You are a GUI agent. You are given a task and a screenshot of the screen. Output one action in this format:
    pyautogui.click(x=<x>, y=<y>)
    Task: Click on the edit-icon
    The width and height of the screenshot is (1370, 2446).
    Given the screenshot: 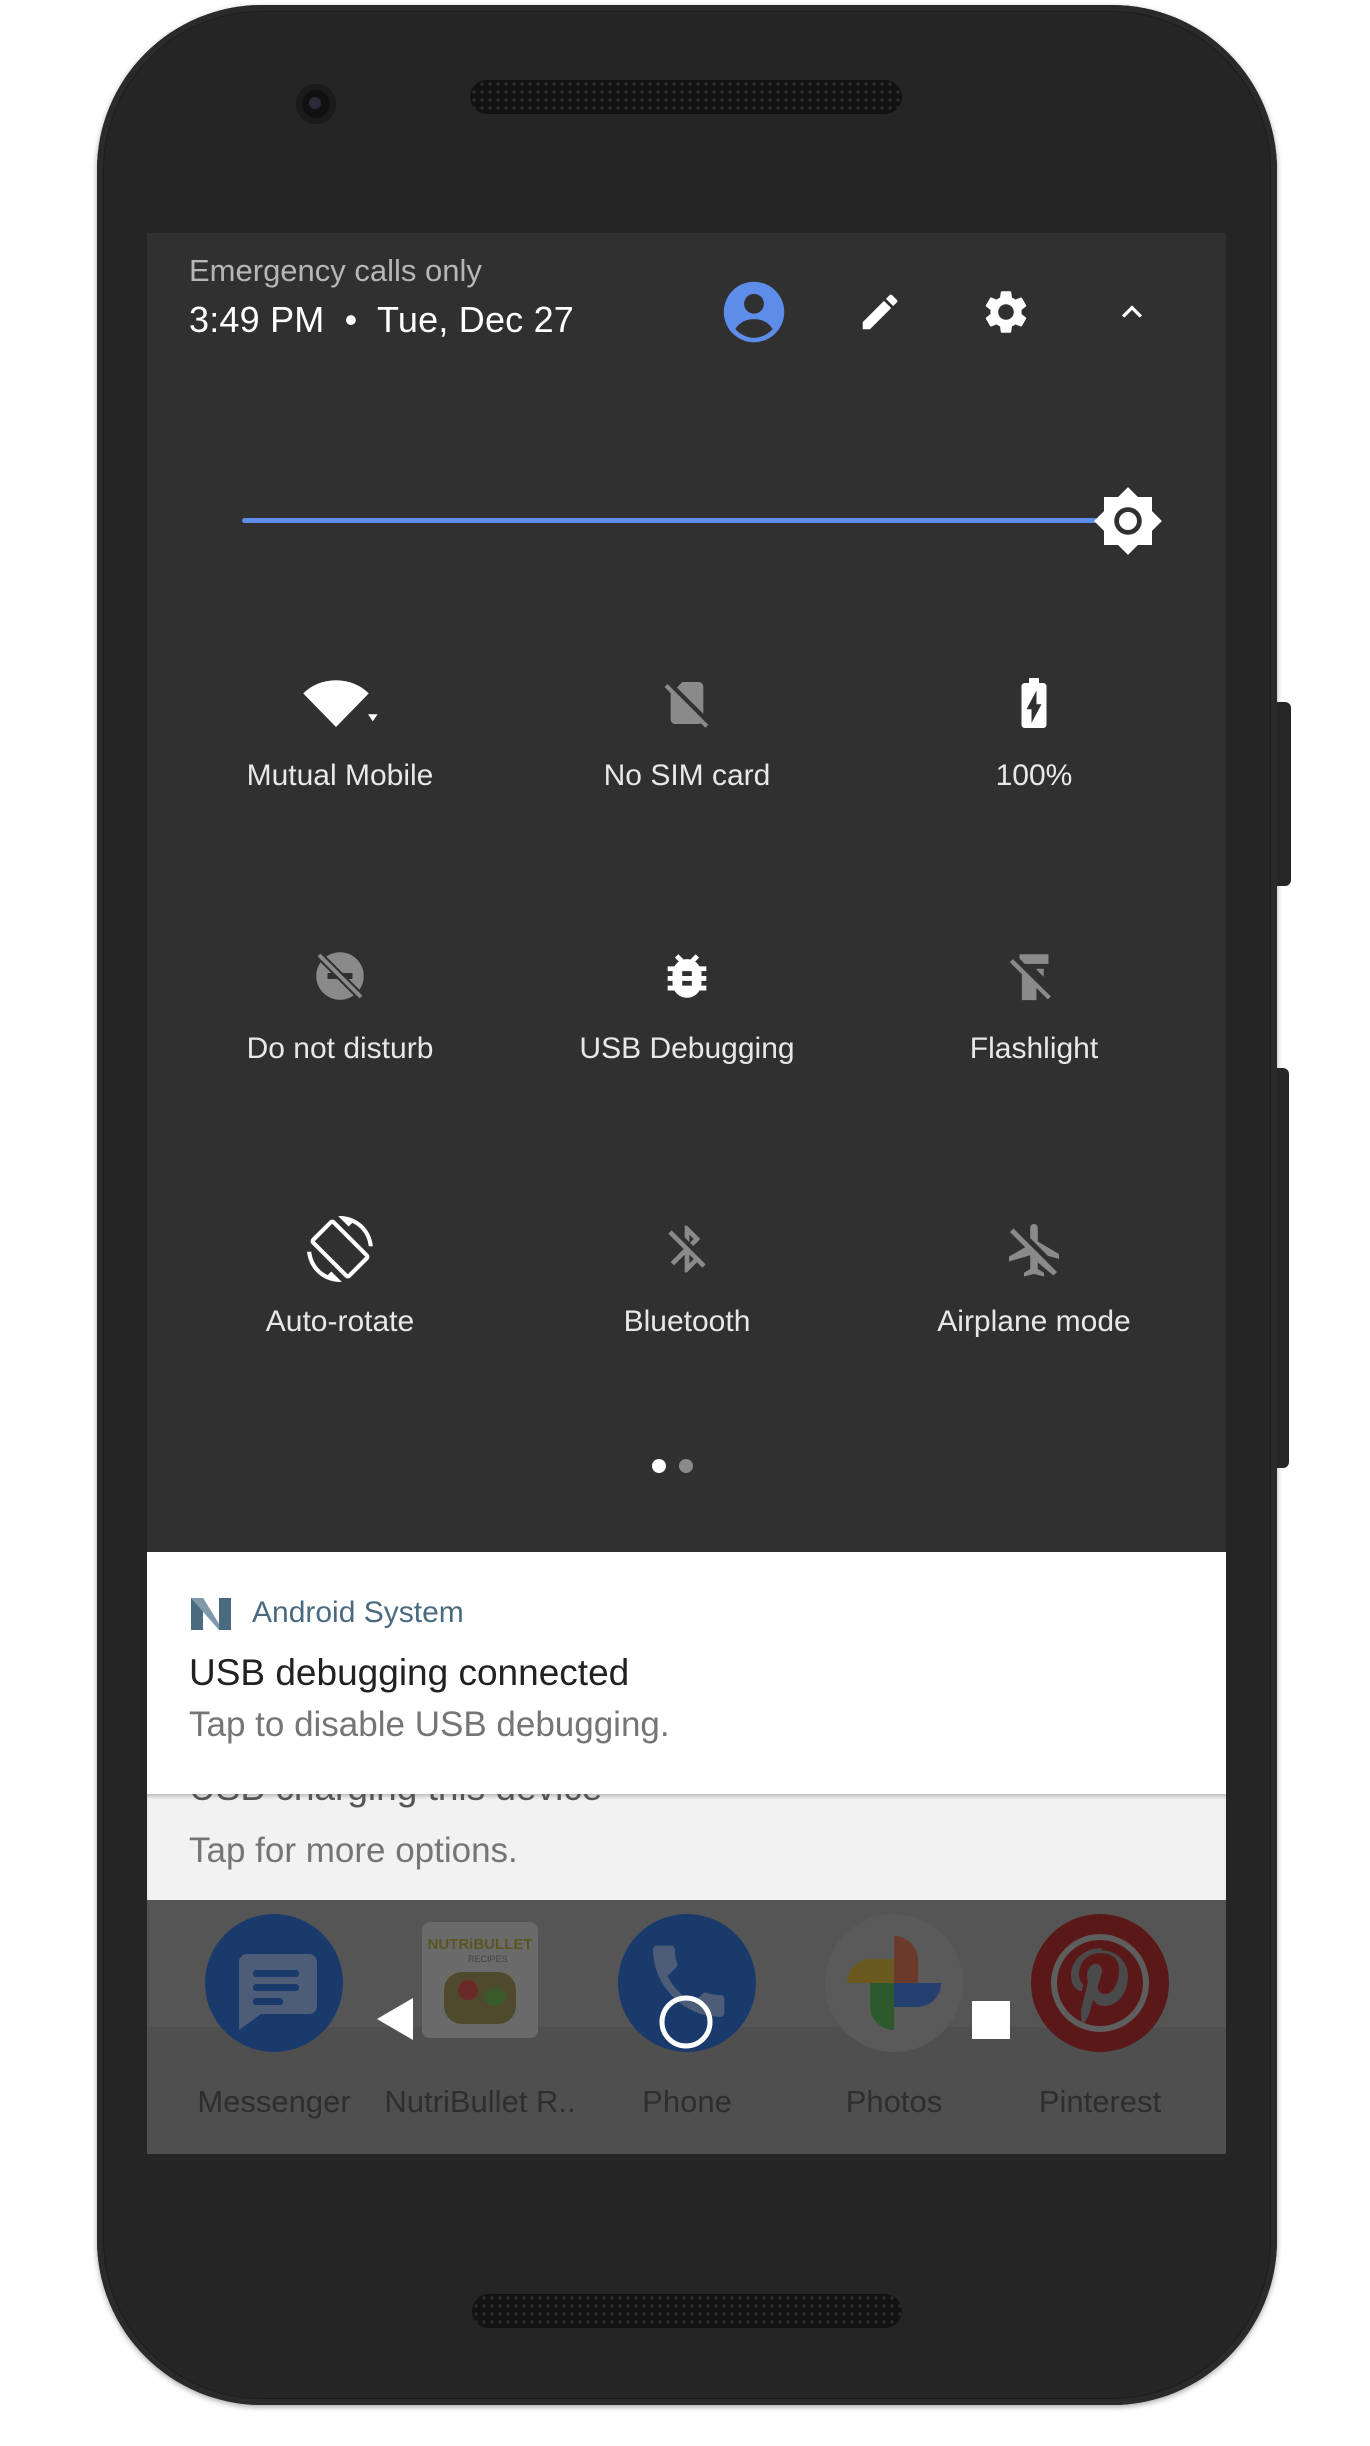 What is the action you would take?
    pyautogui.click(x=880, y=312)
    